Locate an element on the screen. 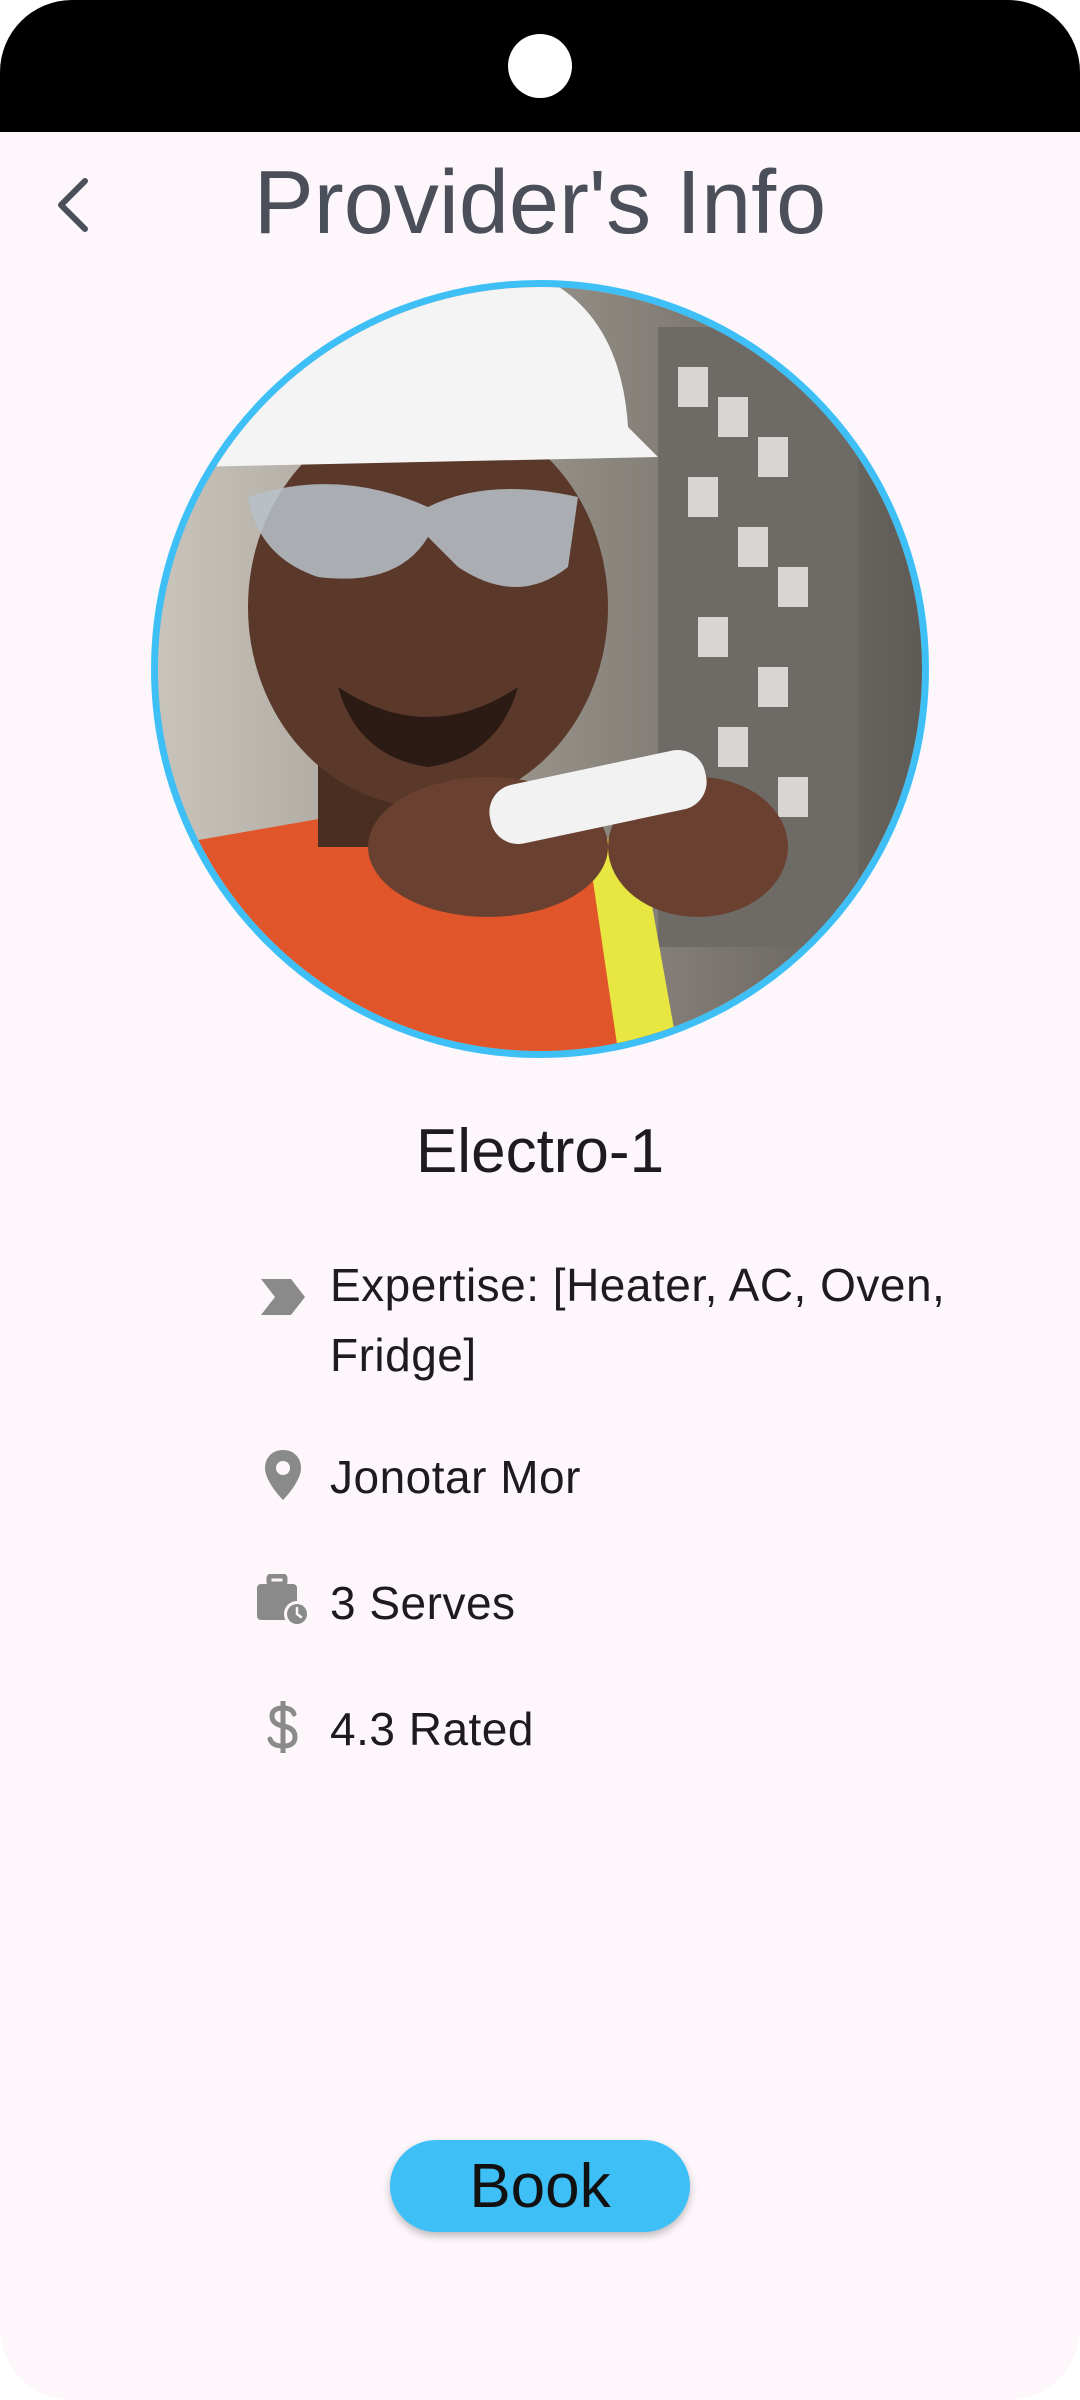 This screenshot has width=1080, height=2400. camera-cutout is located at coordinates (540, 66).